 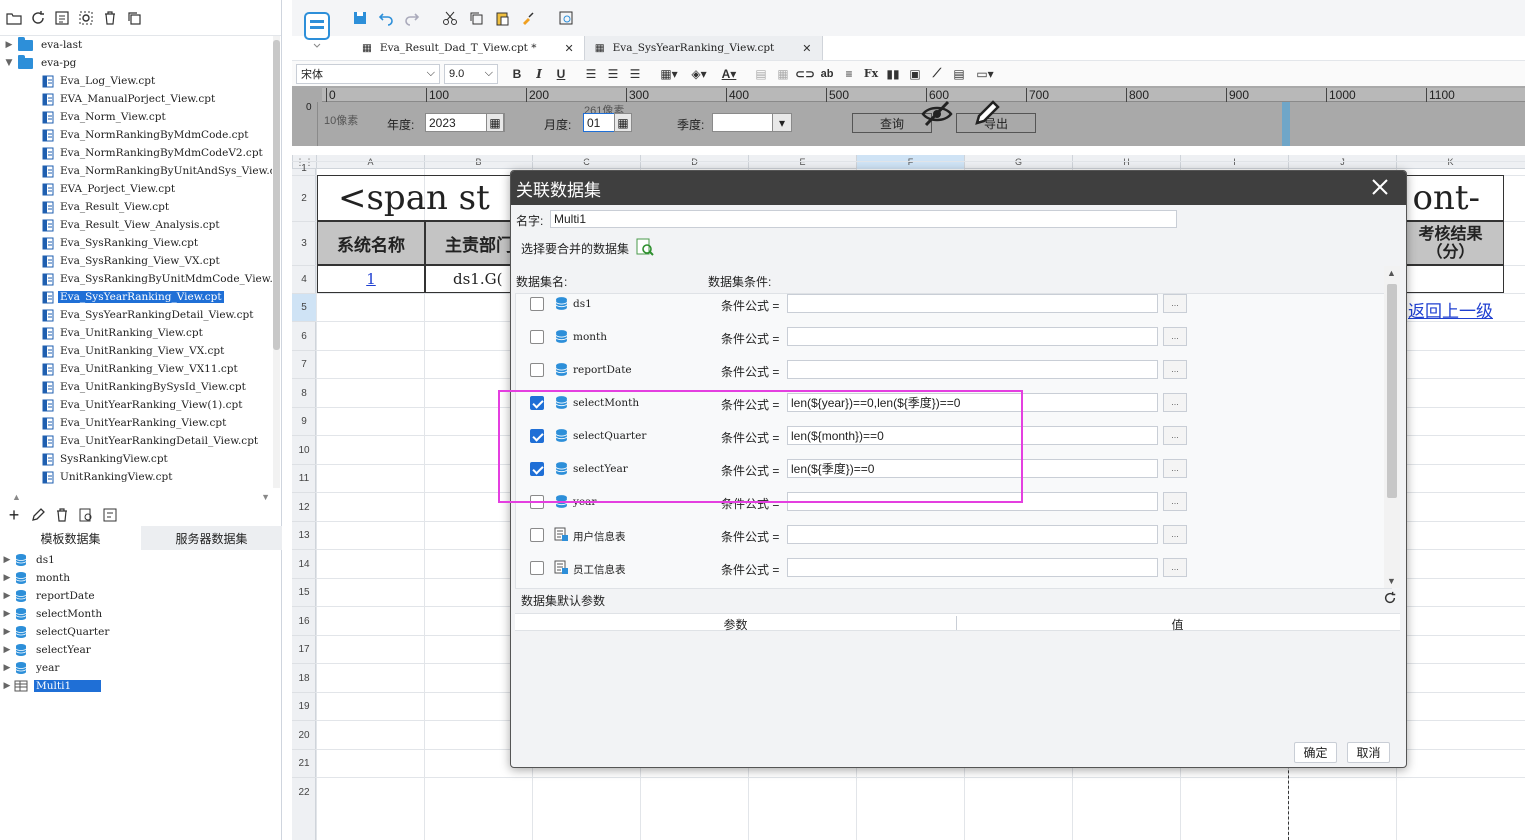 I want to click on dataset-item: ▶ selectQuarter, so click(x=141, y=632).